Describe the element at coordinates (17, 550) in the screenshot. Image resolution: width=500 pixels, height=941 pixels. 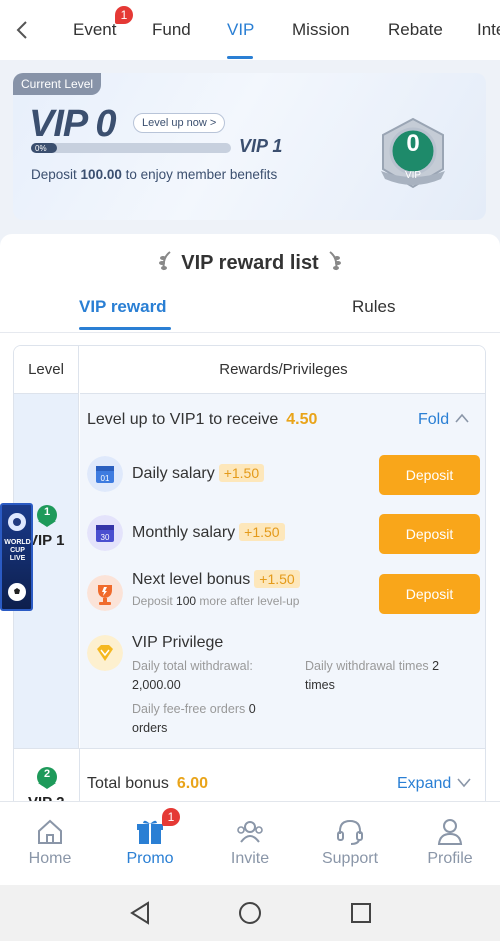
I see `banner-text: WORLD CUP LIVE` at that location.